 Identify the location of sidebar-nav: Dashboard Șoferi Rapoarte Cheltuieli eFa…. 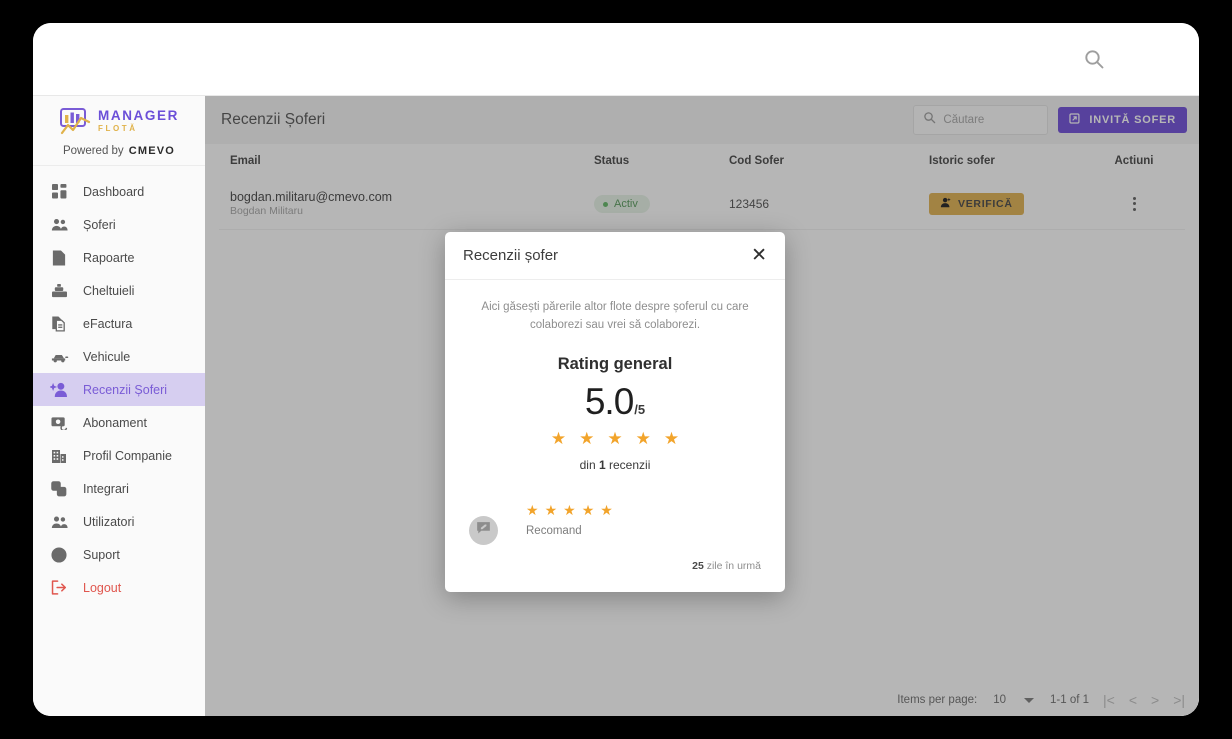
(119, 385).